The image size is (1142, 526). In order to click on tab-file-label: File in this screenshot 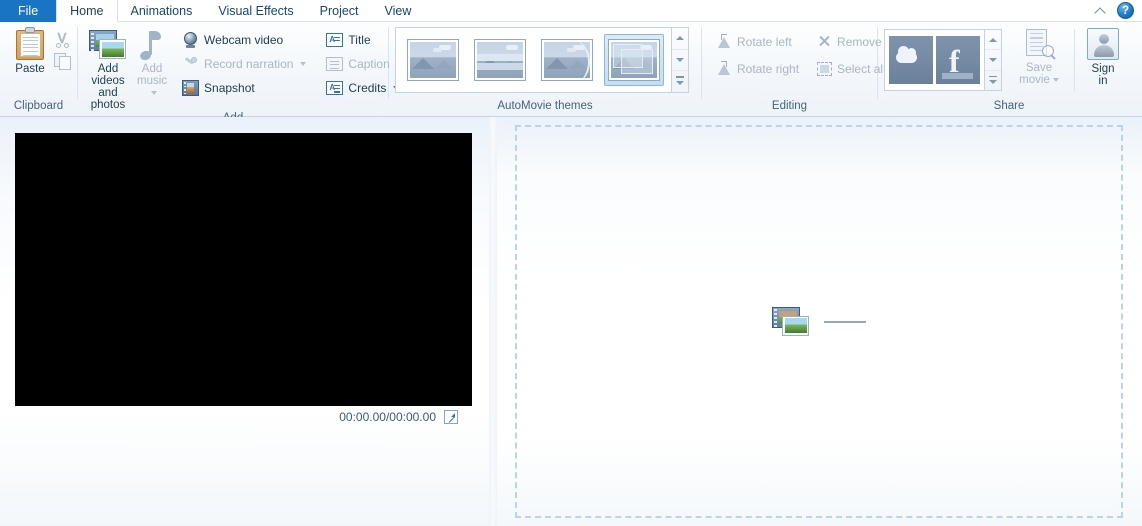, I will do `click(28, 11)`.